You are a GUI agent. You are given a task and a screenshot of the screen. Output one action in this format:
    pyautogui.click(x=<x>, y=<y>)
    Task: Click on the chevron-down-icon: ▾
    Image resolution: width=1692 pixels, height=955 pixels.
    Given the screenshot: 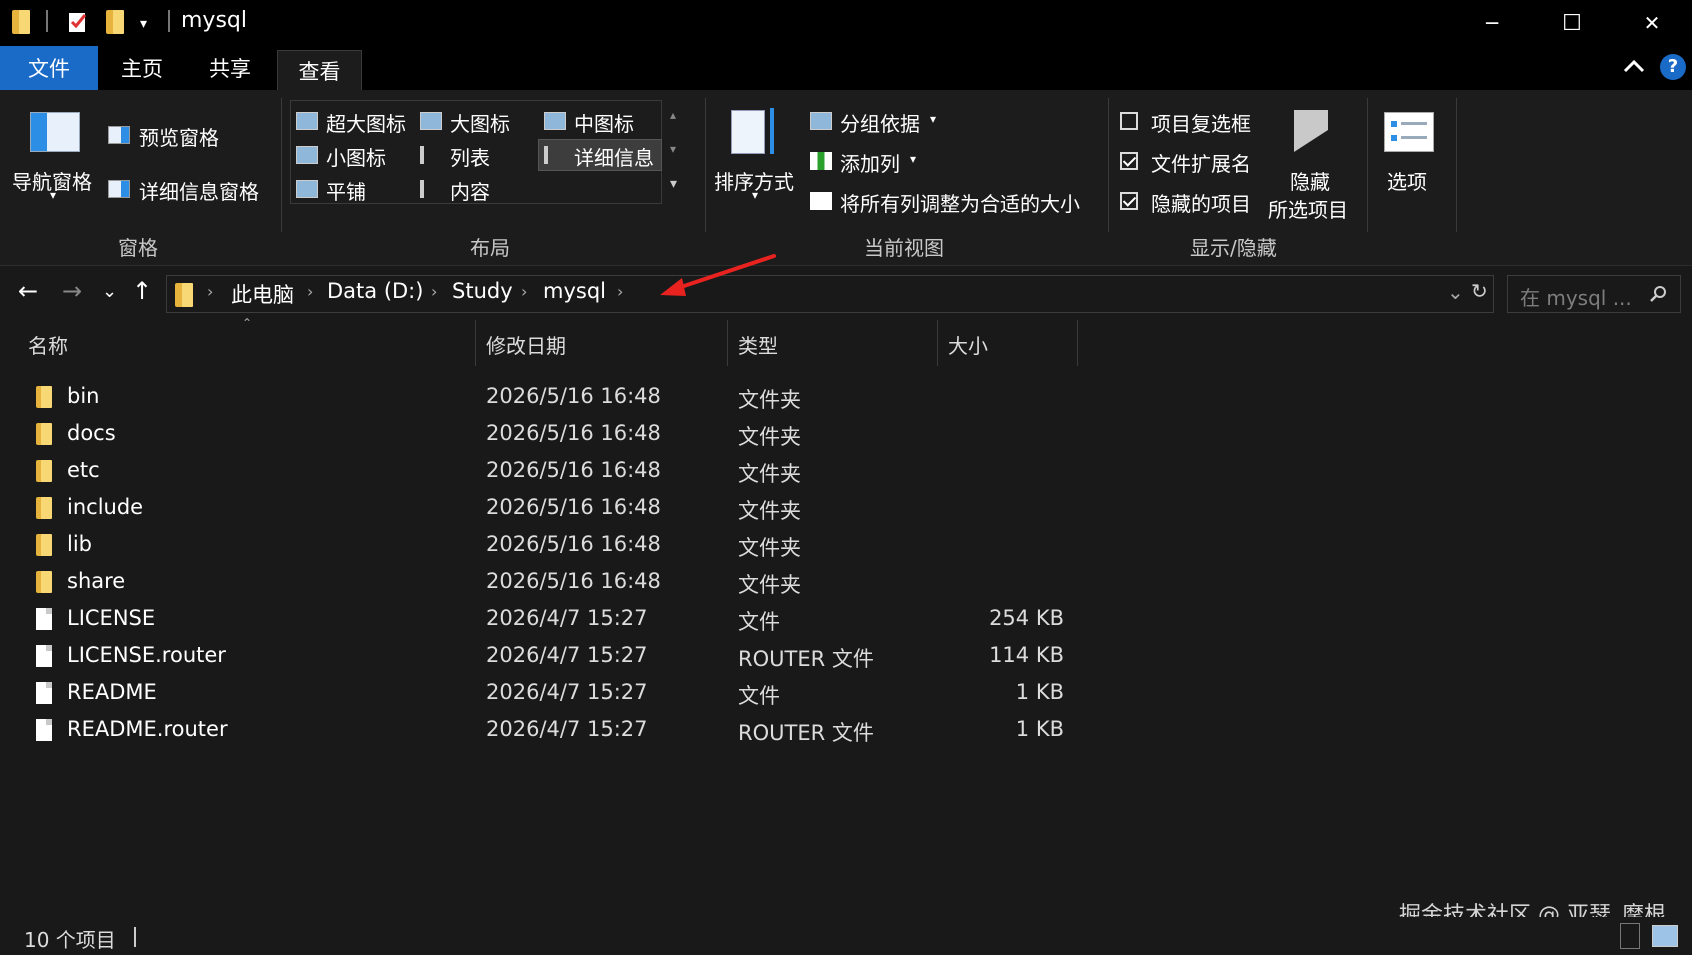 What is the action you would take?
    pyautogui.click(x=755, y=195)
    